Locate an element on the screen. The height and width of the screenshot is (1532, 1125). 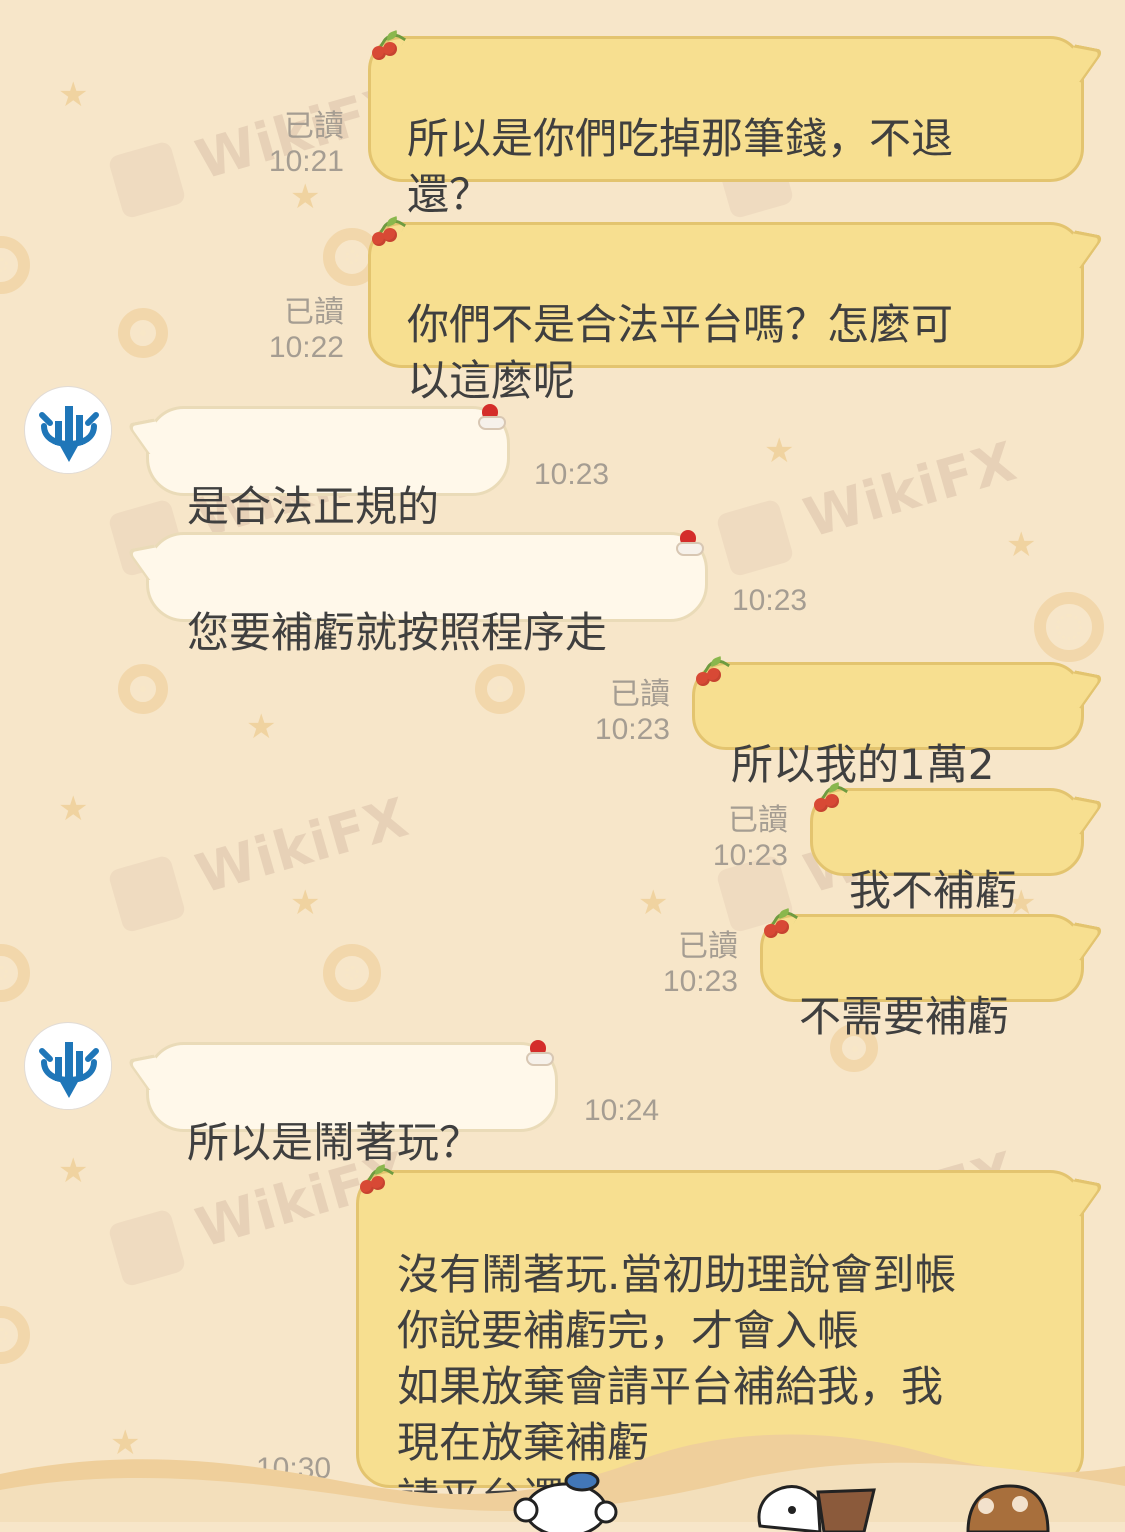
message-text: 您要補虧就按照程序走 is located at coordinates (397, 632).